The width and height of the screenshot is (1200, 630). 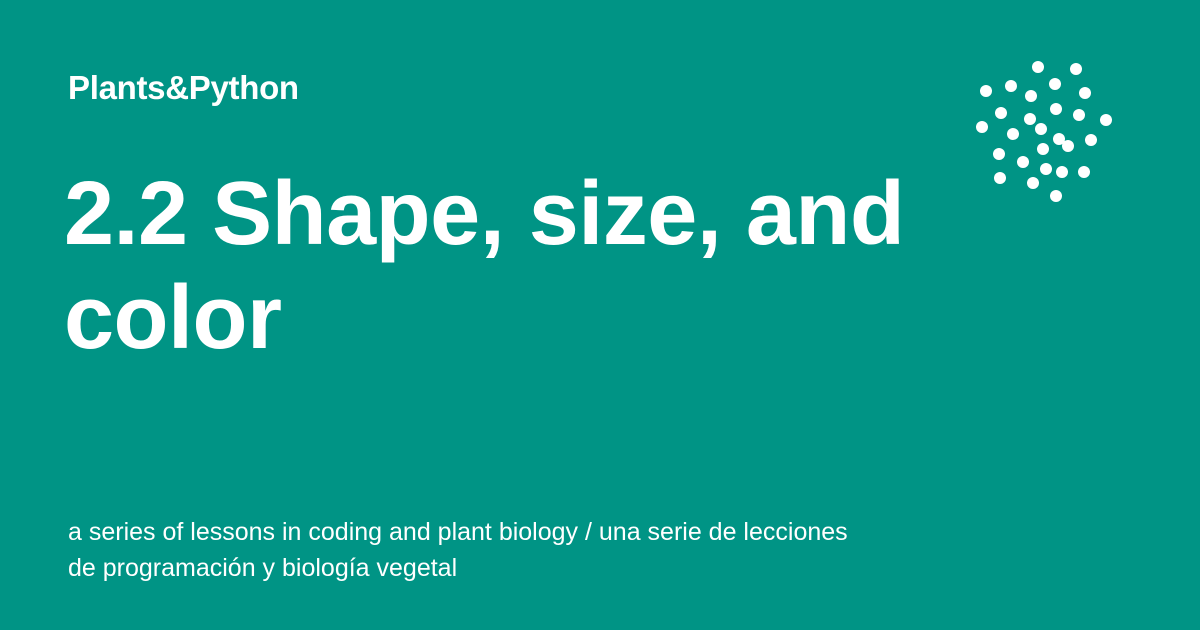 I want to click on site-name: Plants&Python, so click(x=183, y=87).